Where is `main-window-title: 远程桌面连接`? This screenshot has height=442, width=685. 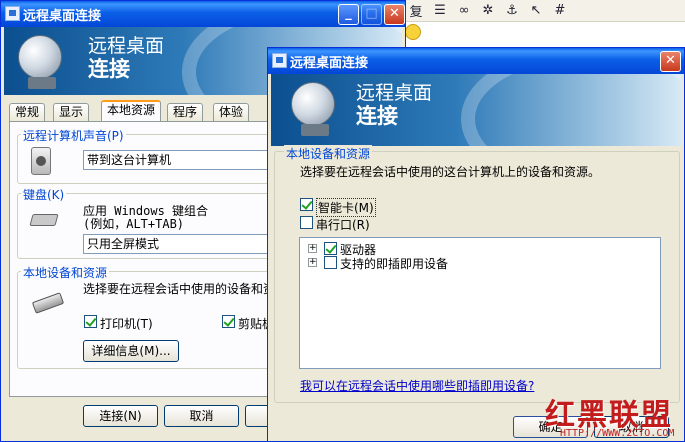 main-window-title: 远程桌面连接 is located at coordinates (62, 16).